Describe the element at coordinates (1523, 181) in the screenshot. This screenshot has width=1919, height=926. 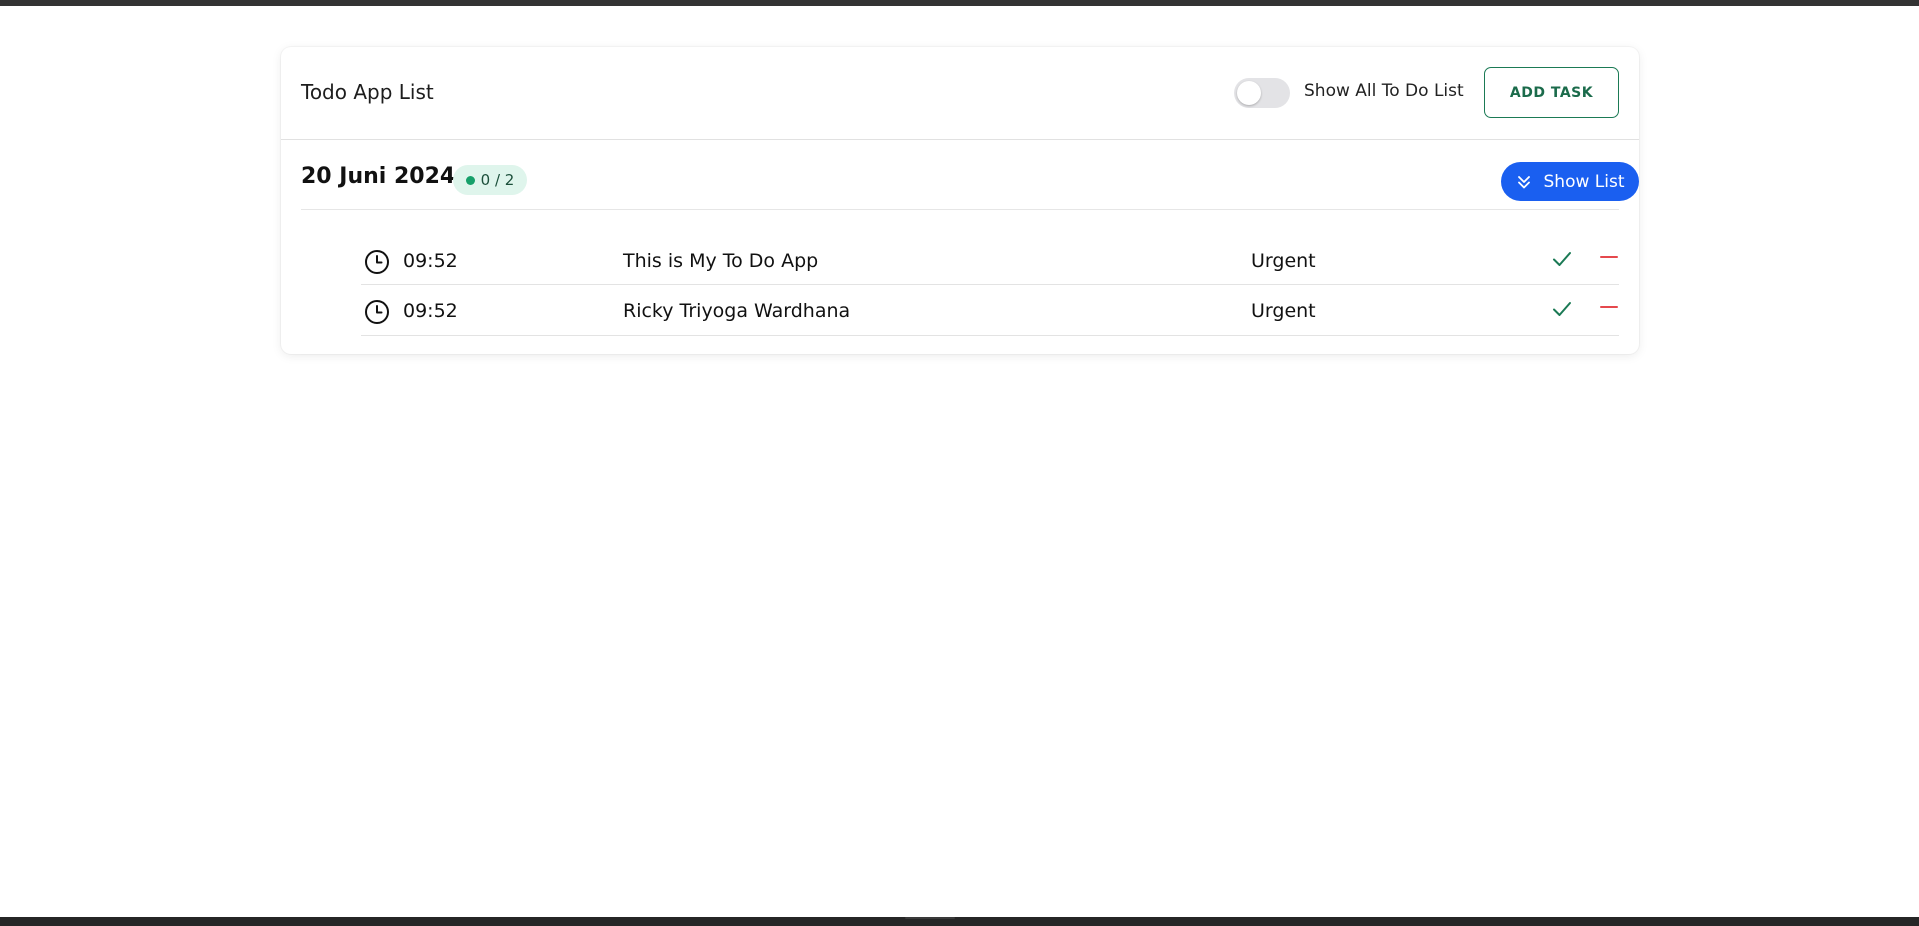
I see `chevrons-down-icon` at that location.